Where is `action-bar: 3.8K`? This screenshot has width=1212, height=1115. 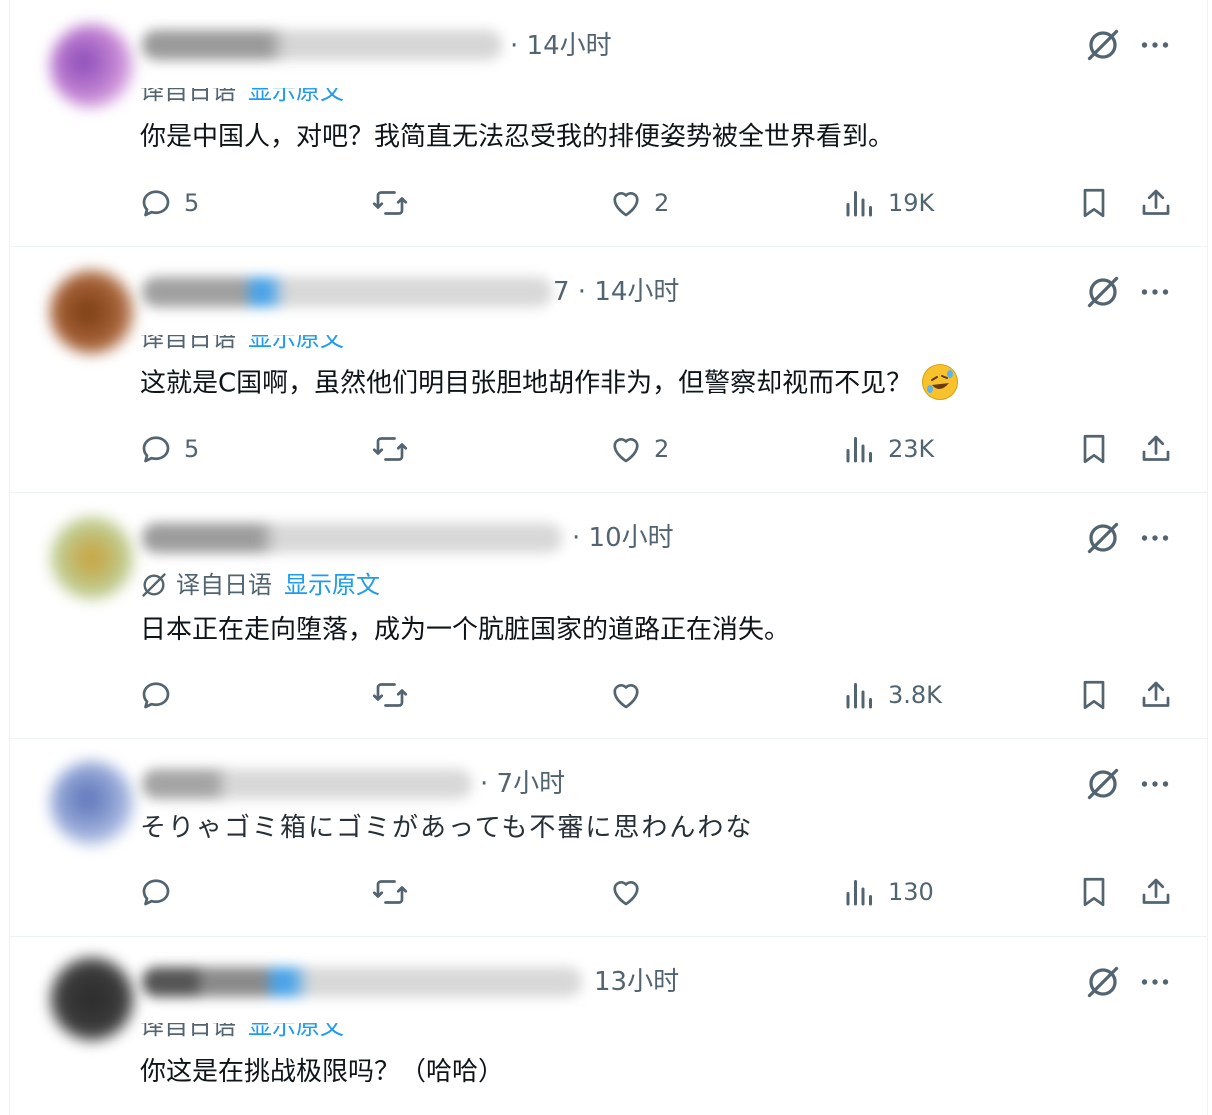
action-bar: 3.8K is located at coordinates (608, 695).